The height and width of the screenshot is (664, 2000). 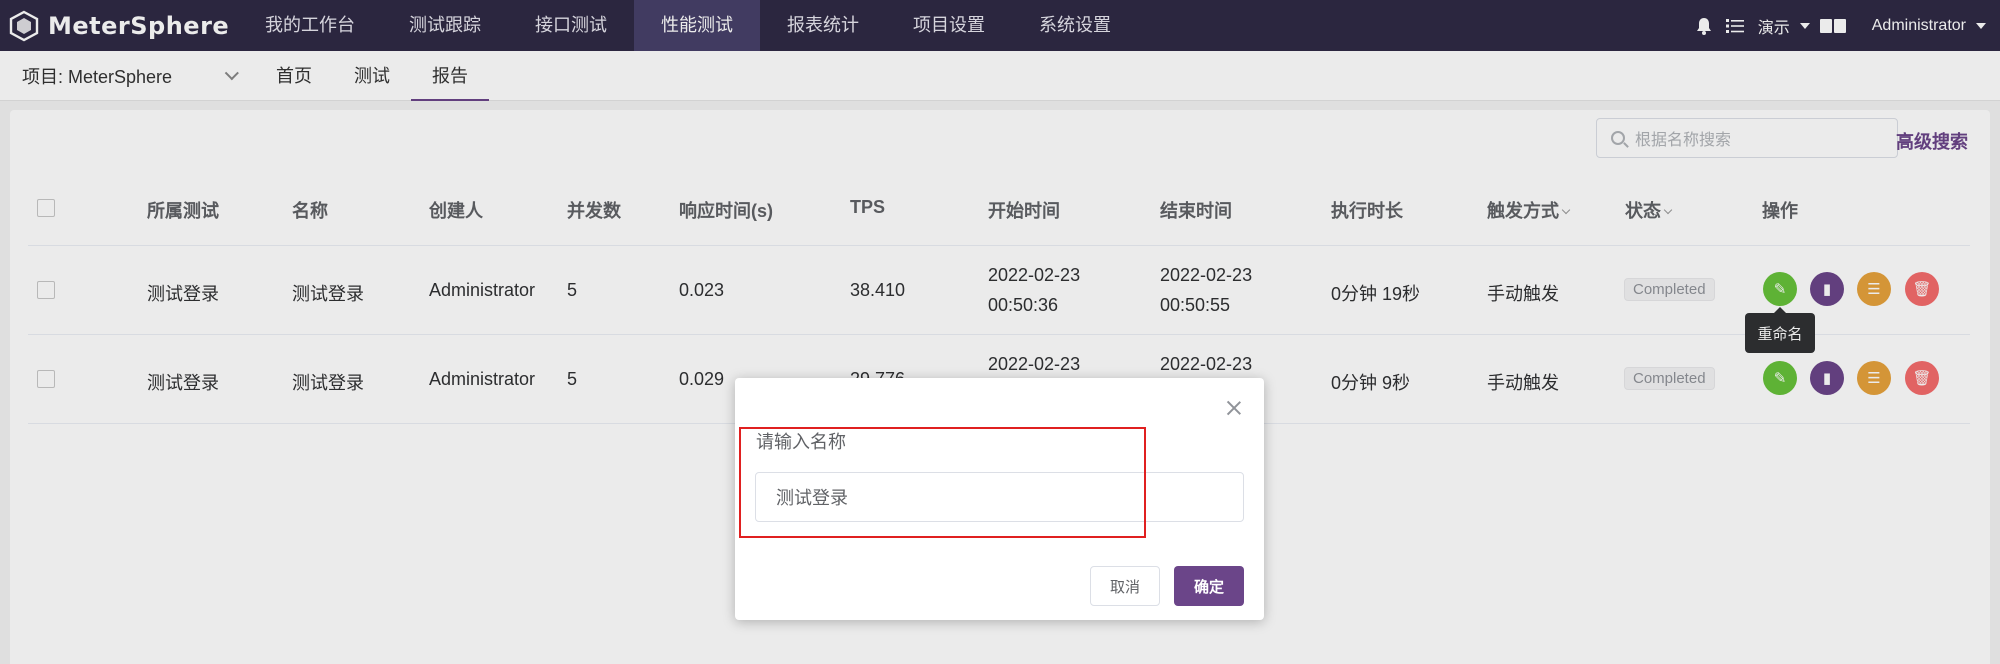 I want to click on cancel-button: 取消, so click(x=1125, y=586).